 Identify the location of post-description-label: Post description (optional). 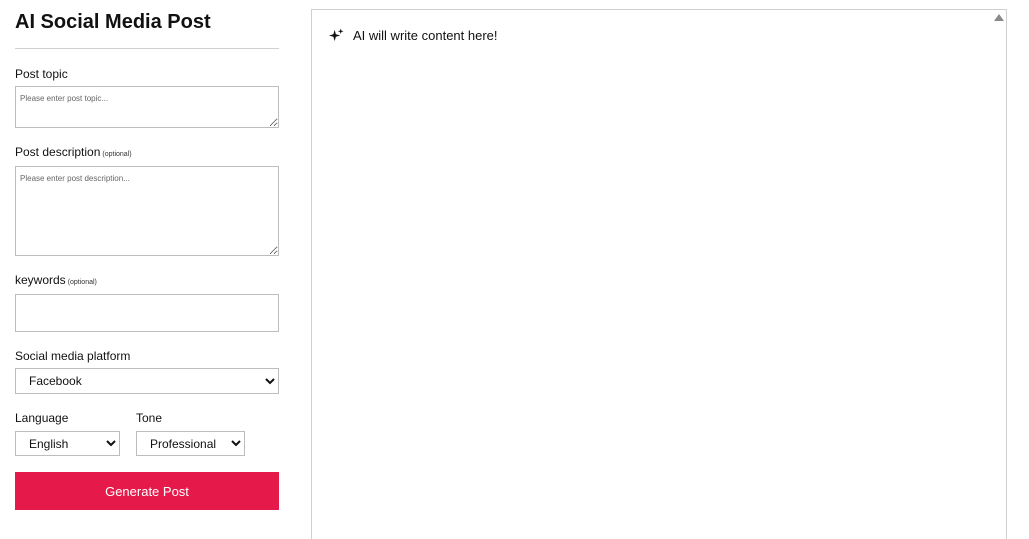
(73, 152).